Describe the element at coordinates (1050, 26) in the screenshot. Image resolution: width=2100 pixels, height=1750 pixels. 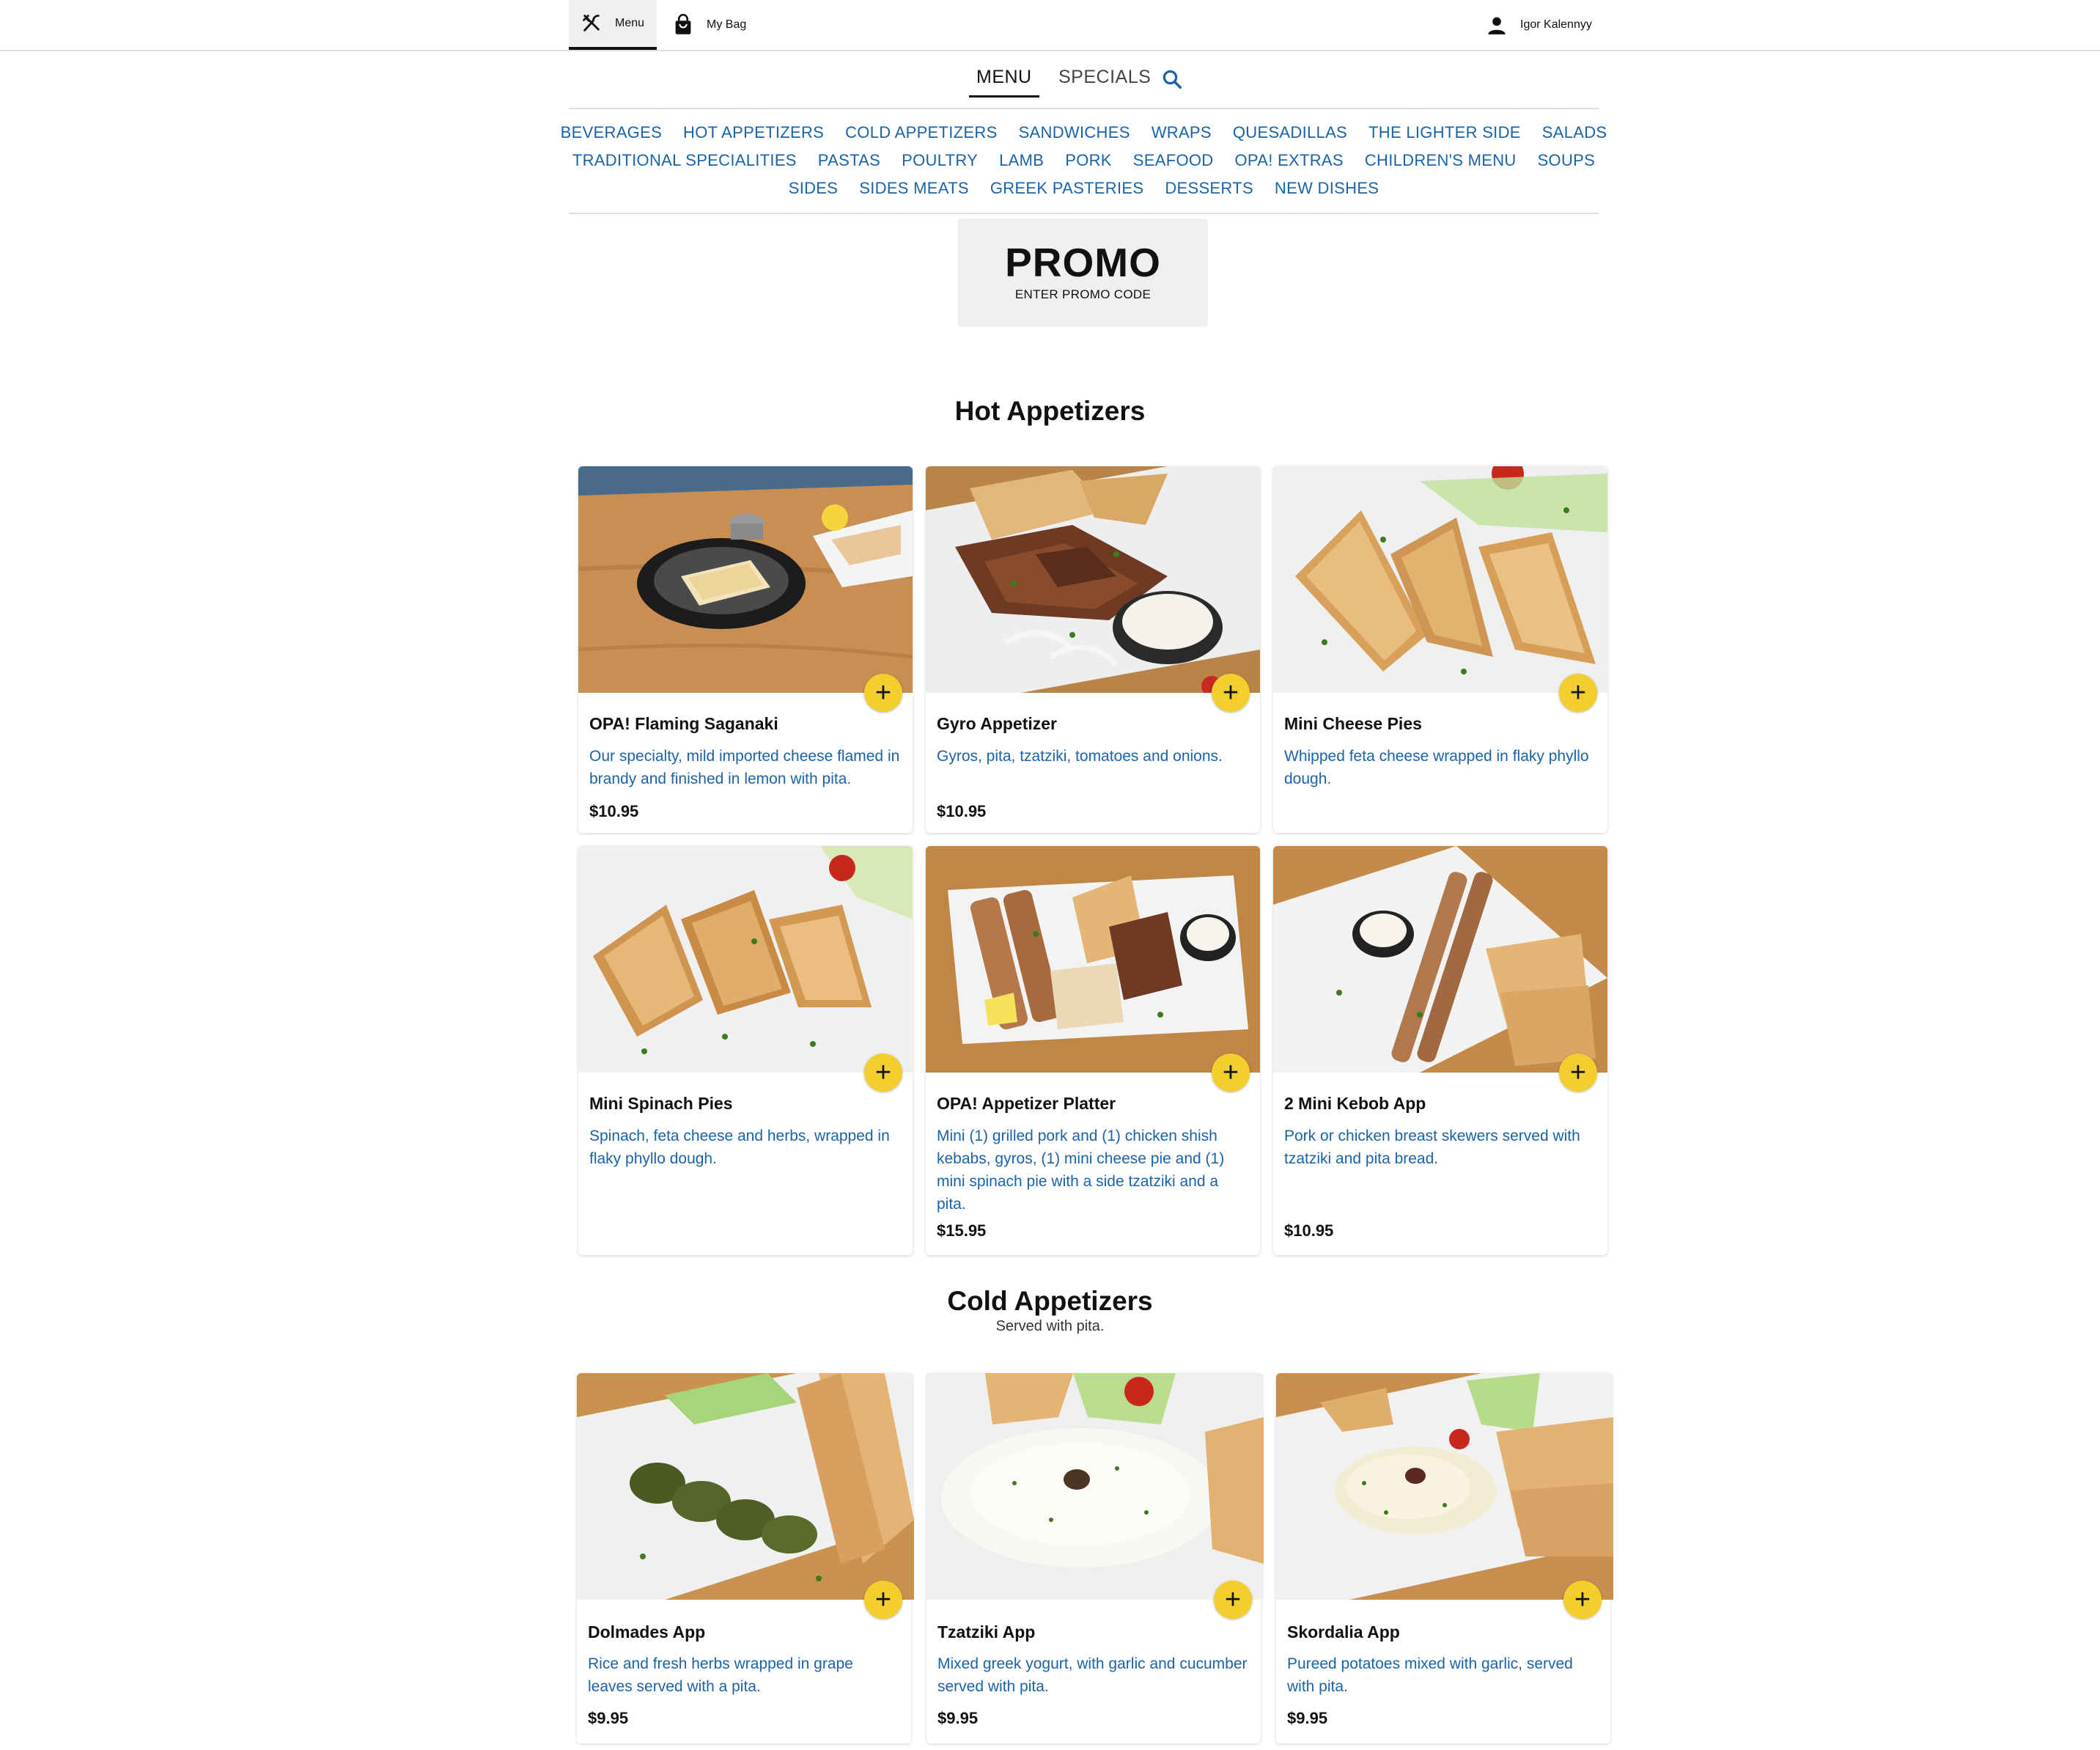
I see `top-bar: Menu My Bag Igor Kalennyy` at that location.